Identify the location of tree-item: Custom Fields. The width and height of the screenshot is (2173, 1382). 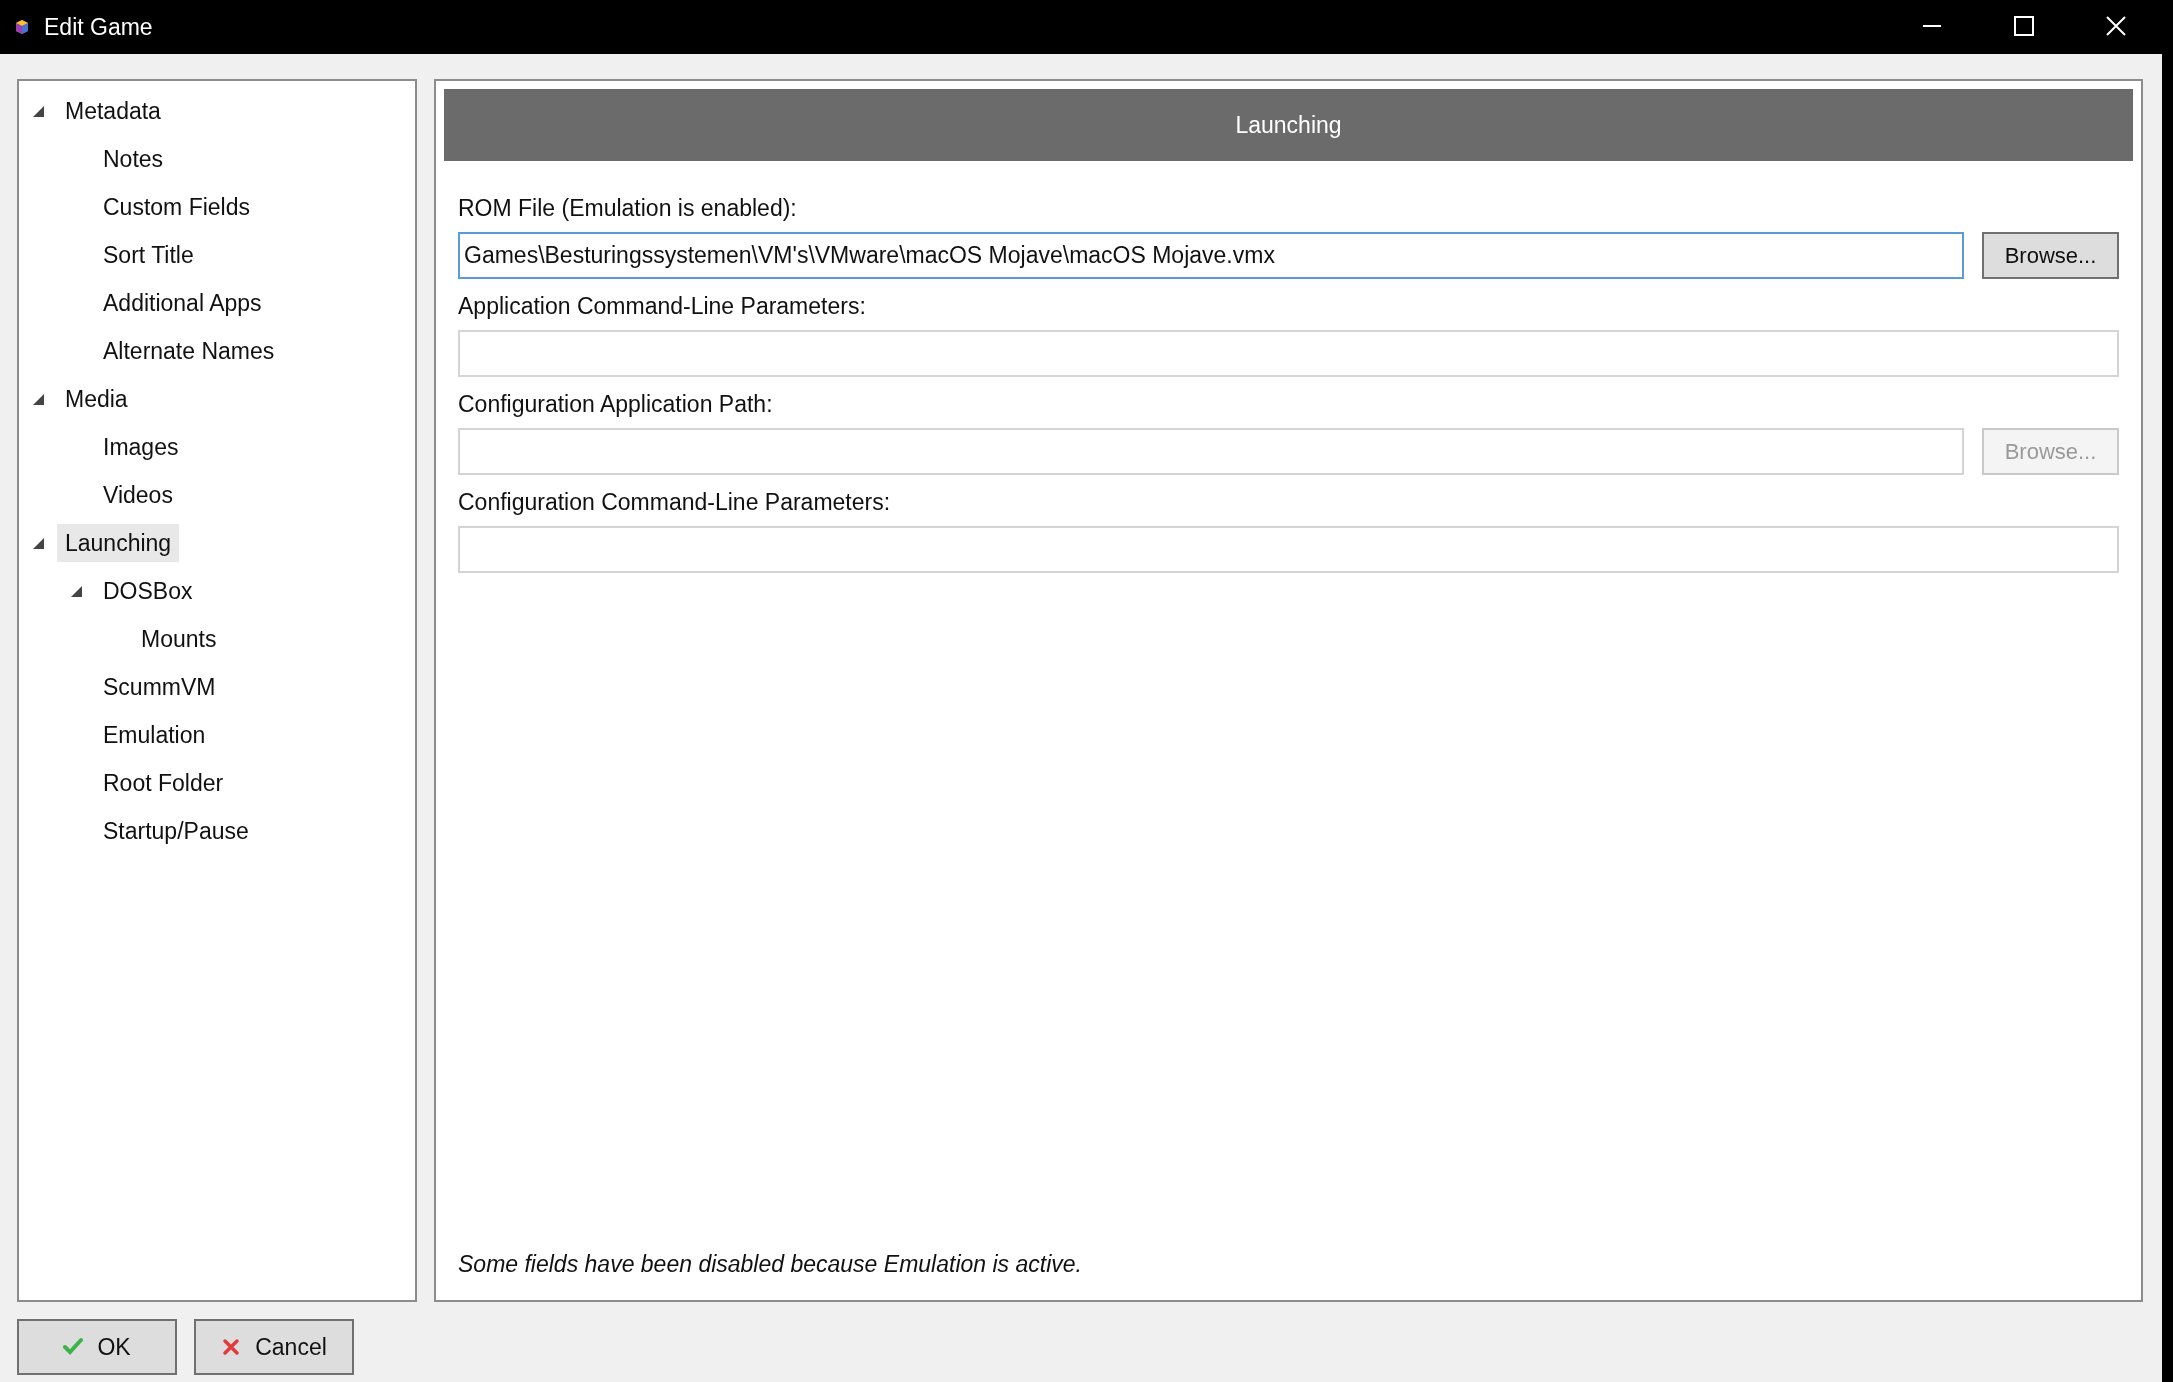
(176, 207).